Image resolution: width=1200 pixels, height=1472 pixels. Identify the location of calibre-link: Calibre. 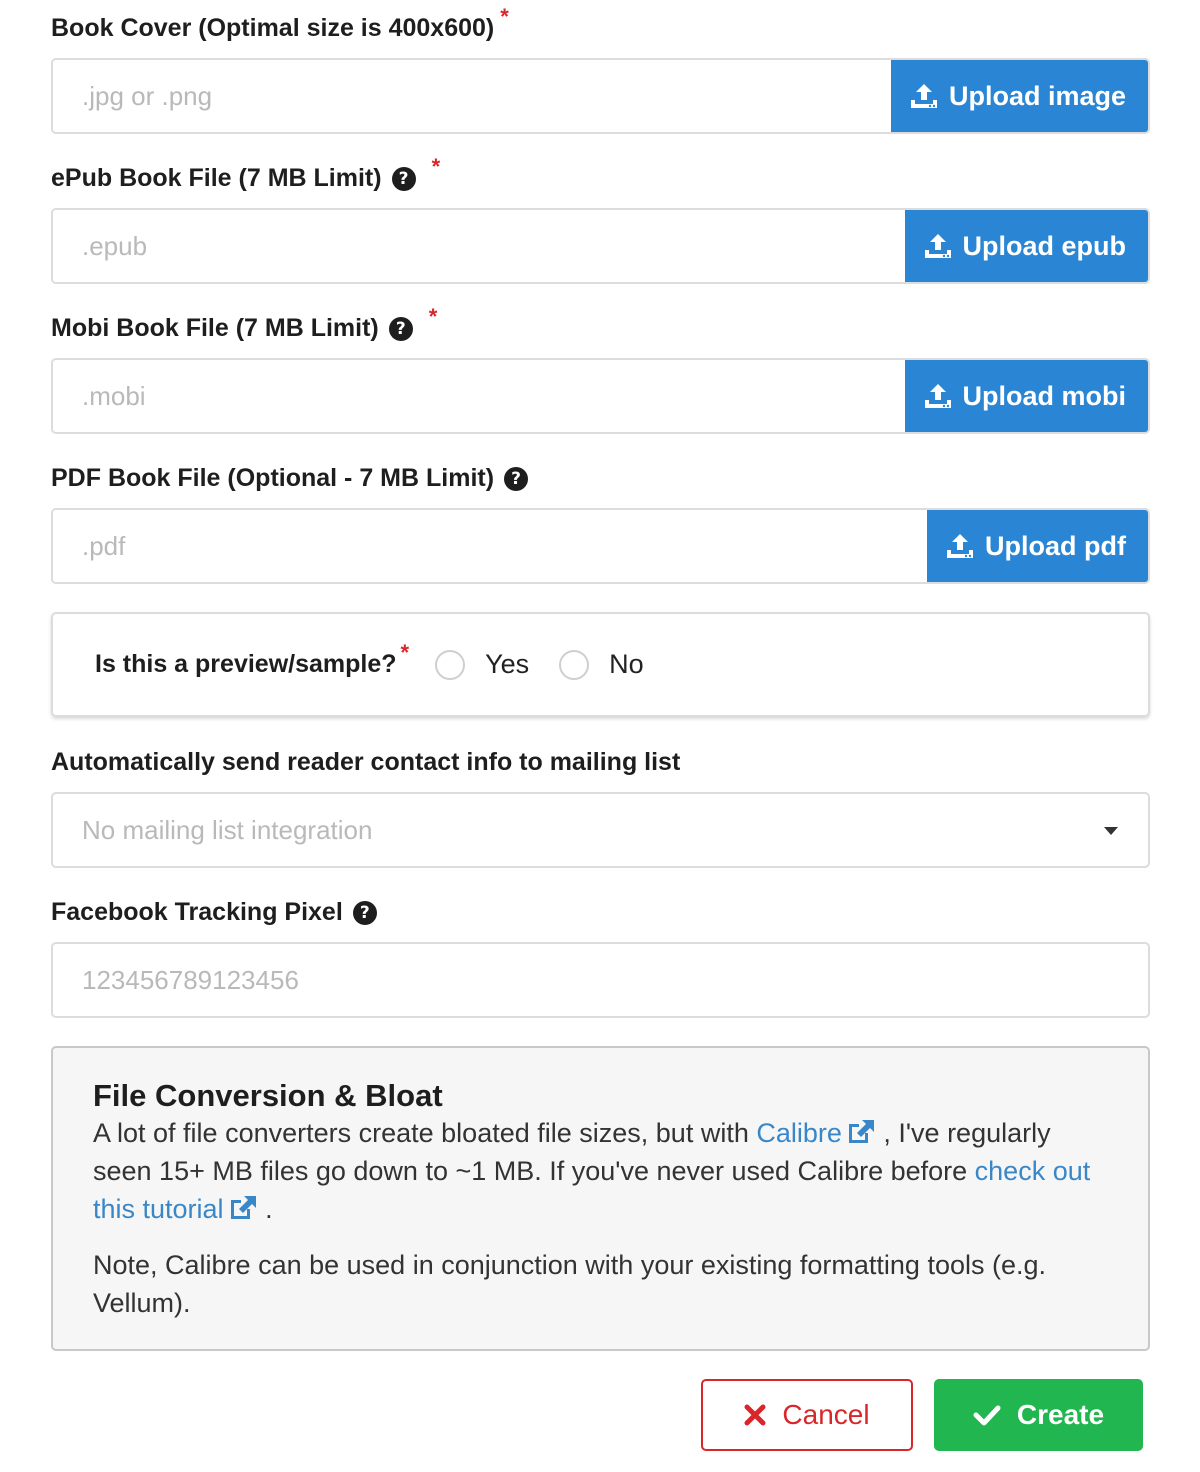
(816, 1133).